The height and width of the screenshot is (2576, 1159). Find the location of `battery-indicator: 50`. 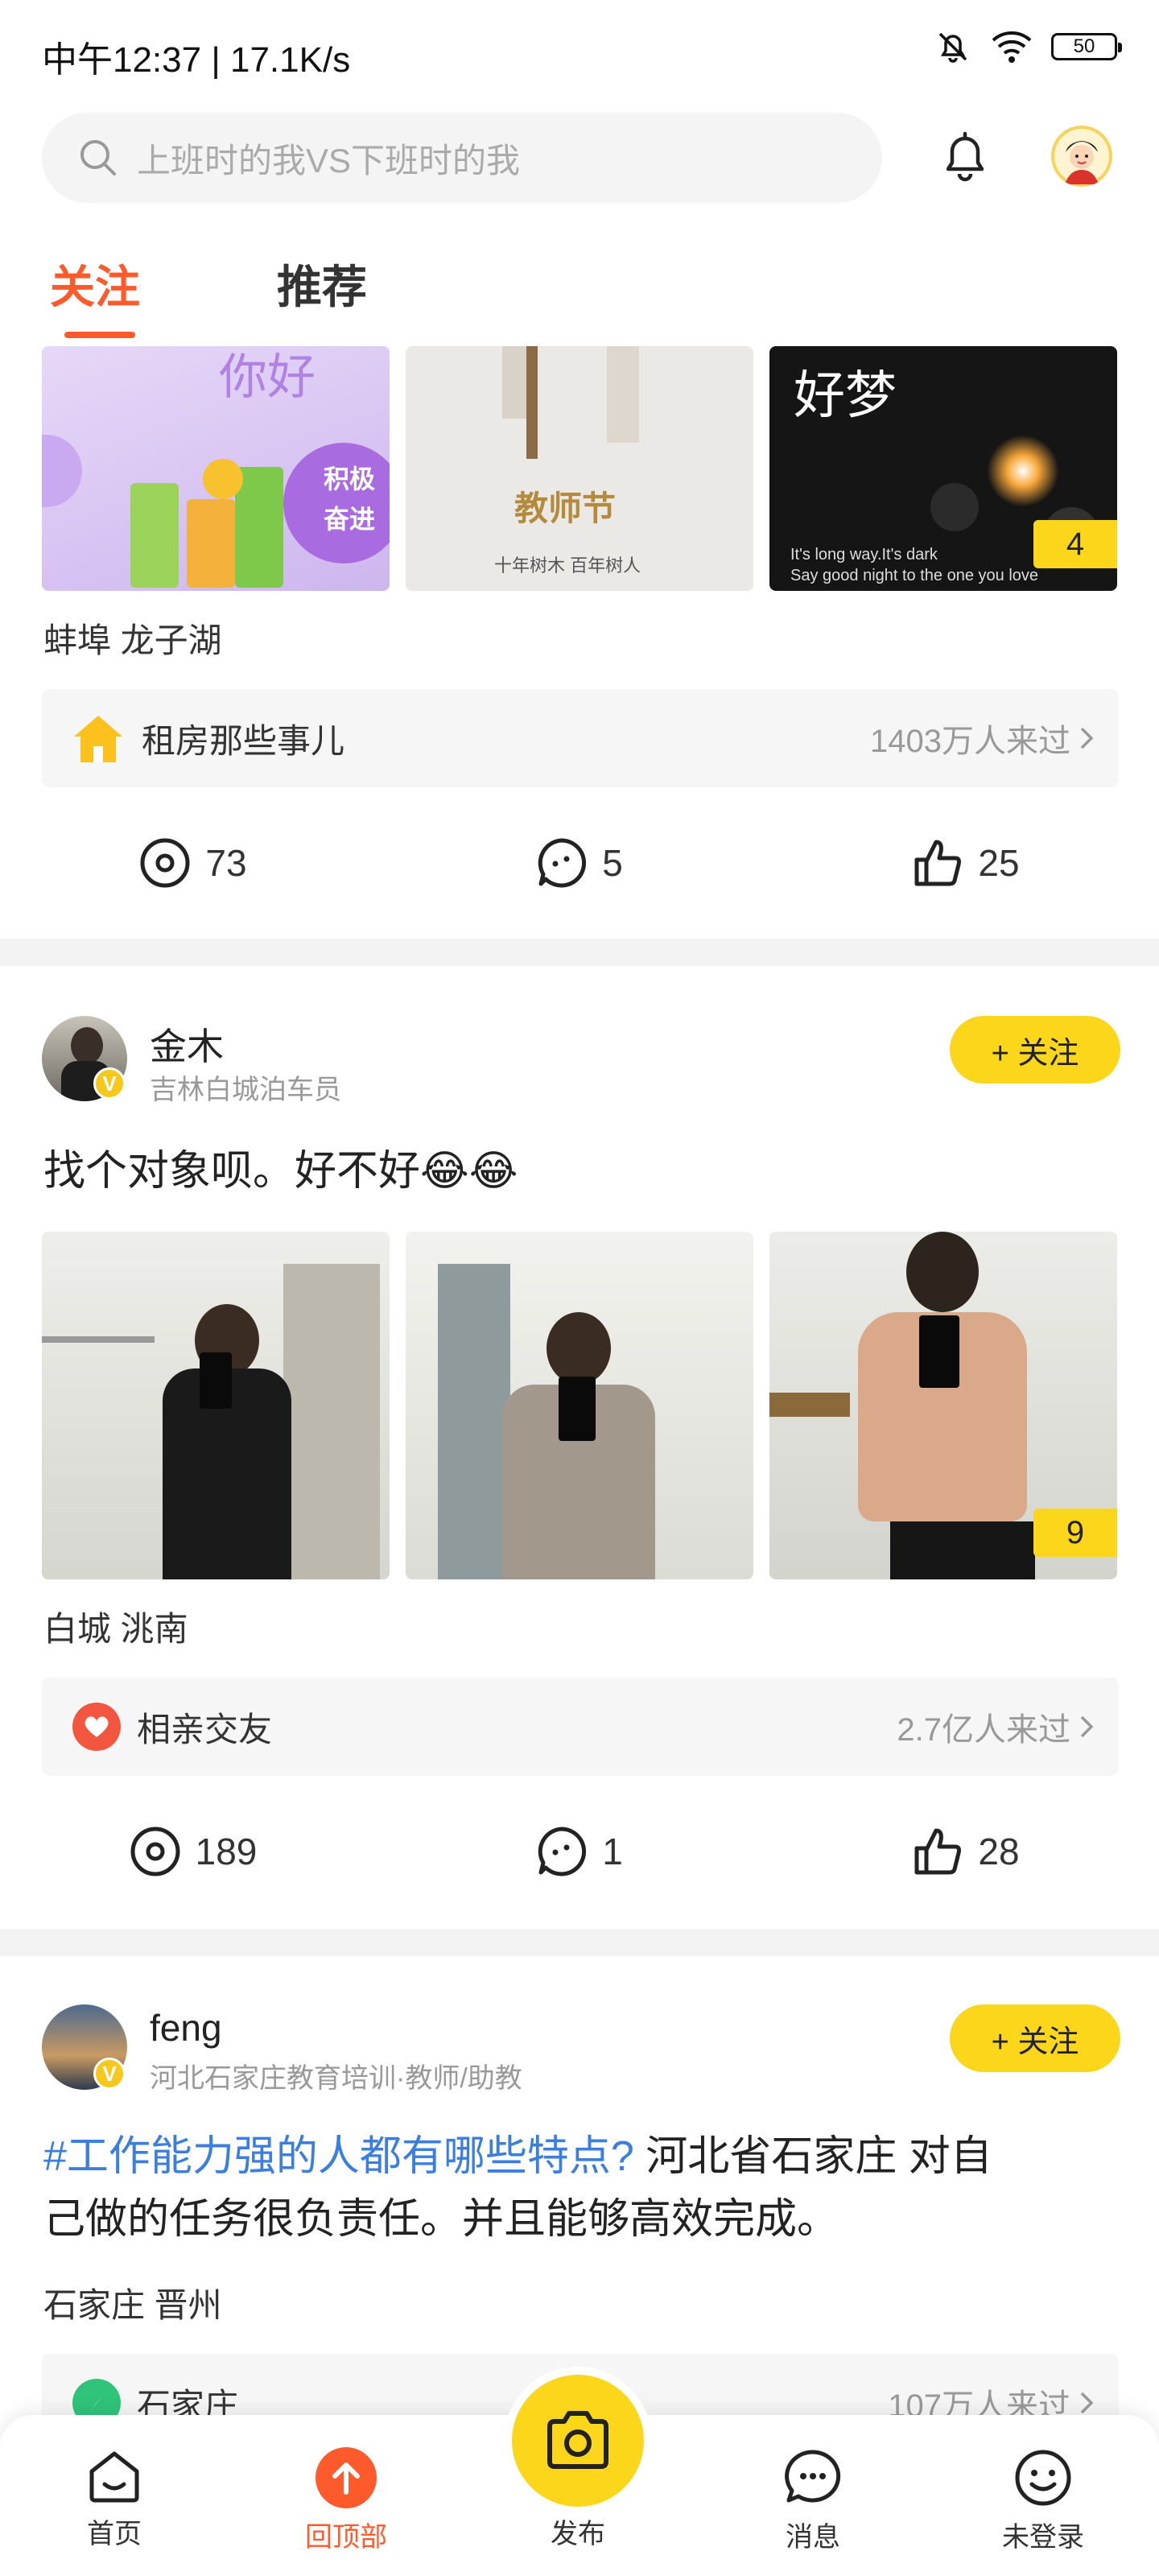

battery-indicator: 50 is located at coordinates (1086, 46).